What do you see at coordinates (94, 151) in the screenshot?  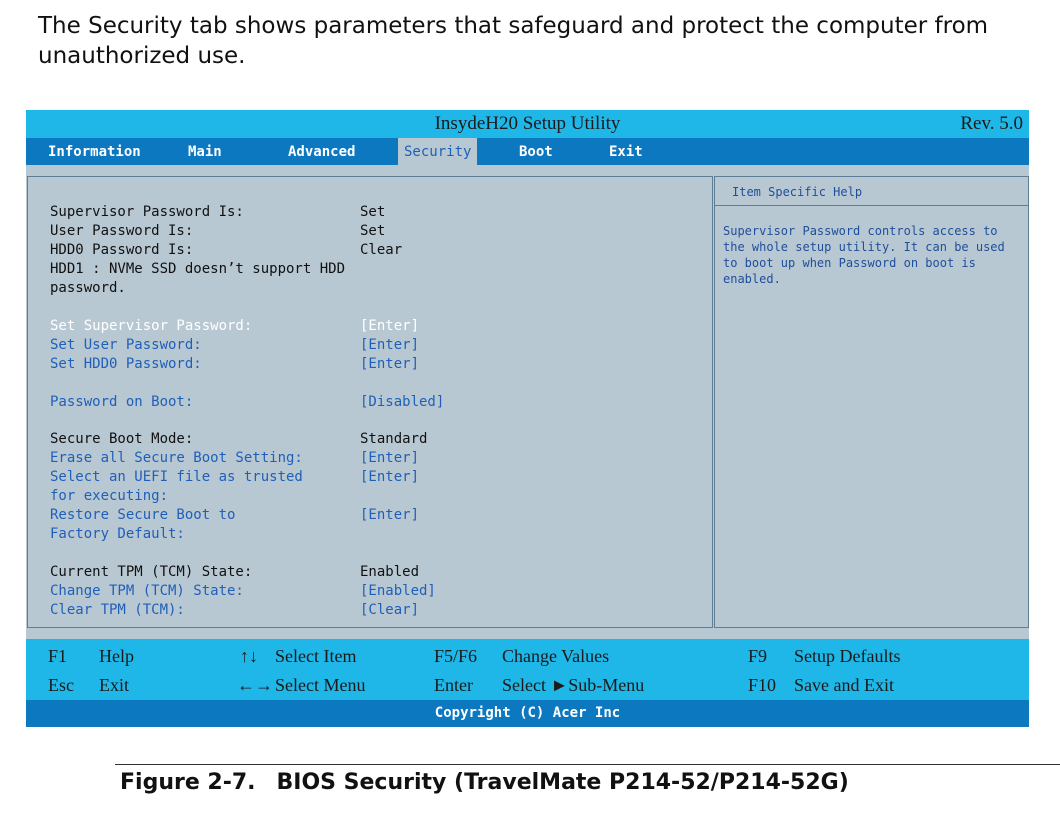 I see `tab-information: Information` at bounding box center [94, 151].